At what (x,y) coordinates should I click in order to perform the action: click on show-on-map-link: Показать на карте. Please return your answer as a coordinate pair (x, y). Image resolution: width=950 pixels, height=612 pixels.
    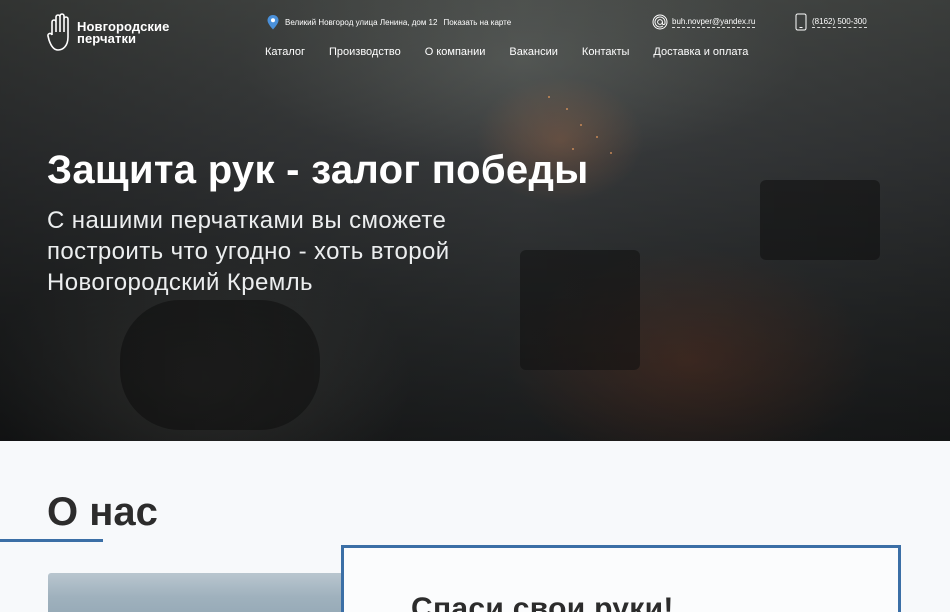
    Looking at the image, I should click on (477, 22).